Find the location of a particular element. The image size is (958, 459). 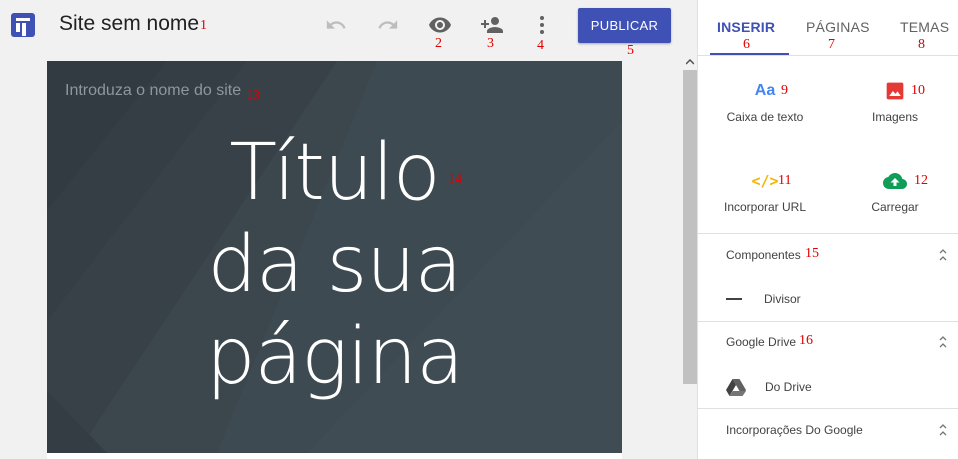

image-icon is located at coordinates (895, 91).